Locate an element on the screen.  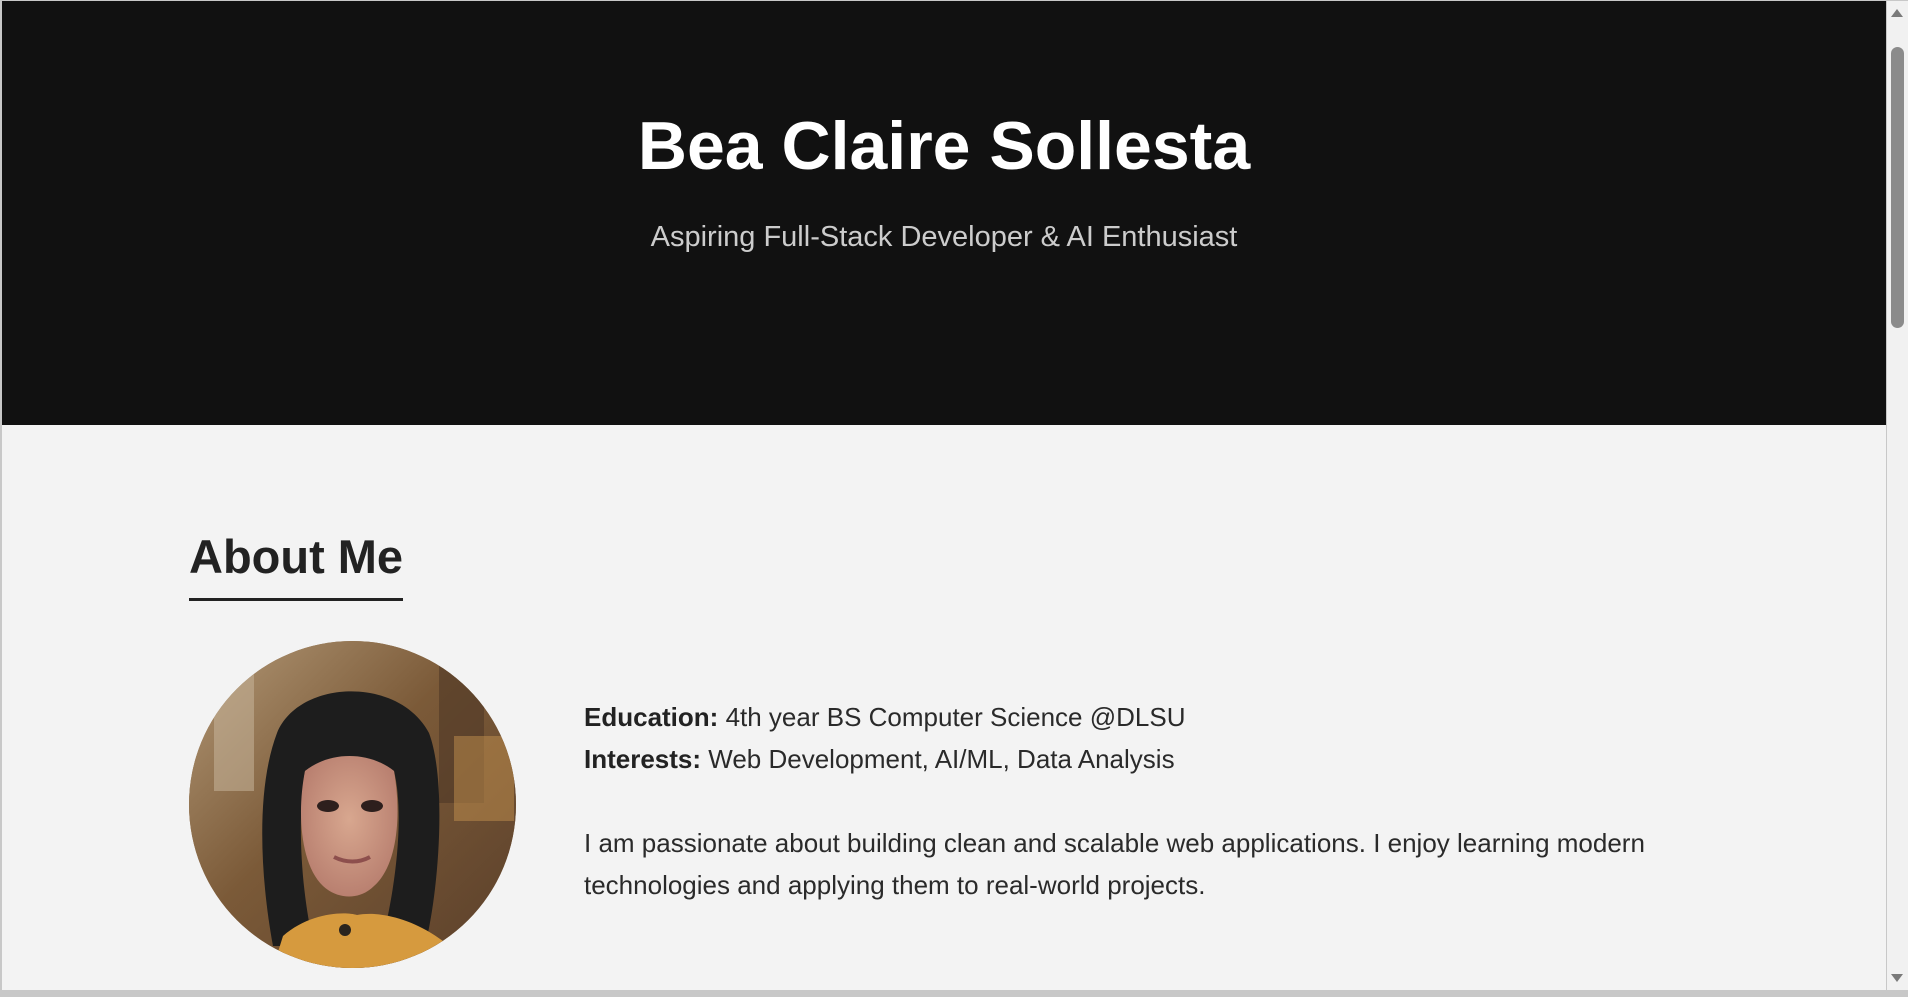
profile-photo is located at coordinates (352, 804).